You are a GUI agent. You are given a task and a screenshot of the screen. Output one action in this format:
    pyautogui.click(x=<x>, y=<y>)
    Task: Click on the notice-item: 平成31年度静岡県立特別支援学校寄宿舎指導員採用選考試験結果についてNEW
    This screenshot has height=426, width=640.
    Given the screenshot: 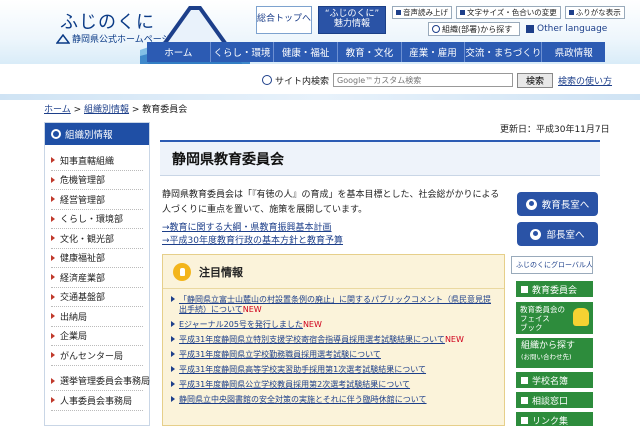 What is the action you would take?
    pyautogui.click(x=337, y=340)
    